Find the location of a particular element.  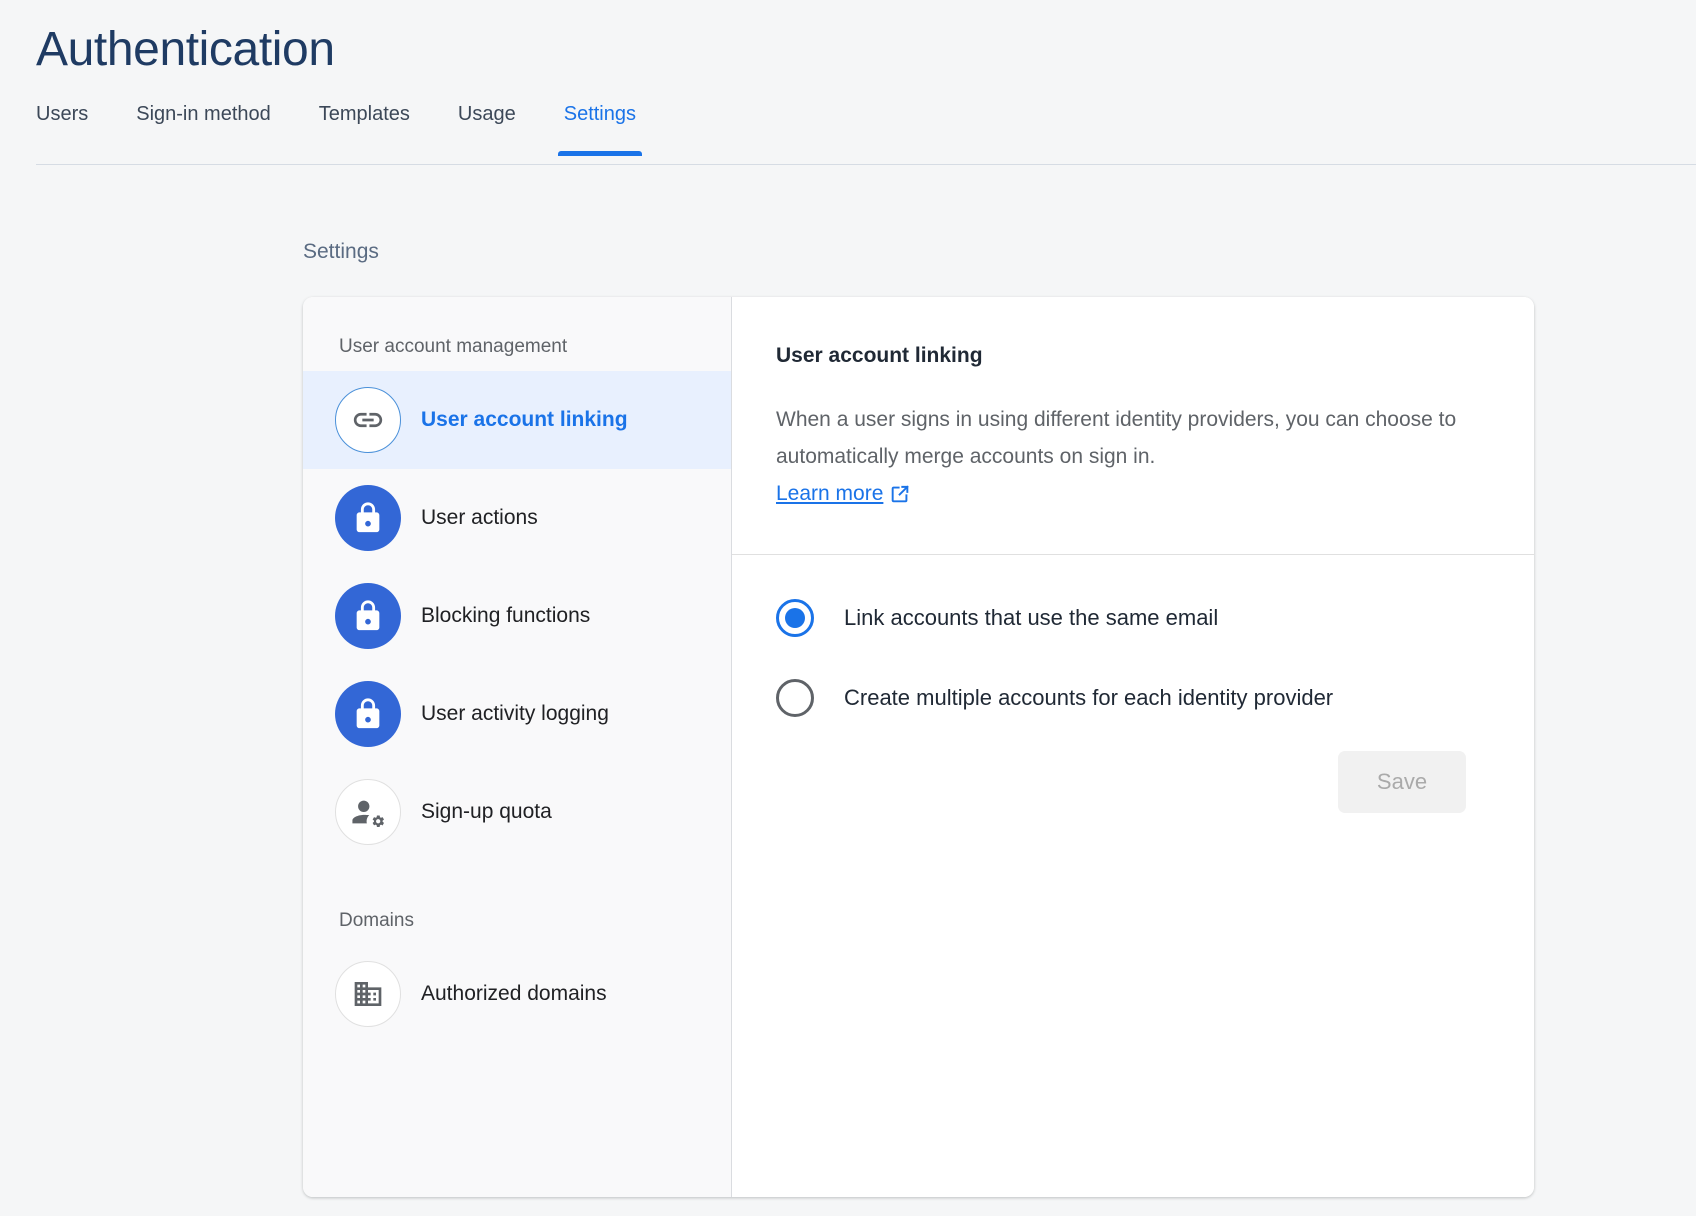

sidebar-item-user-activity-logging: User activity logging is located at coordinates (517, 714).